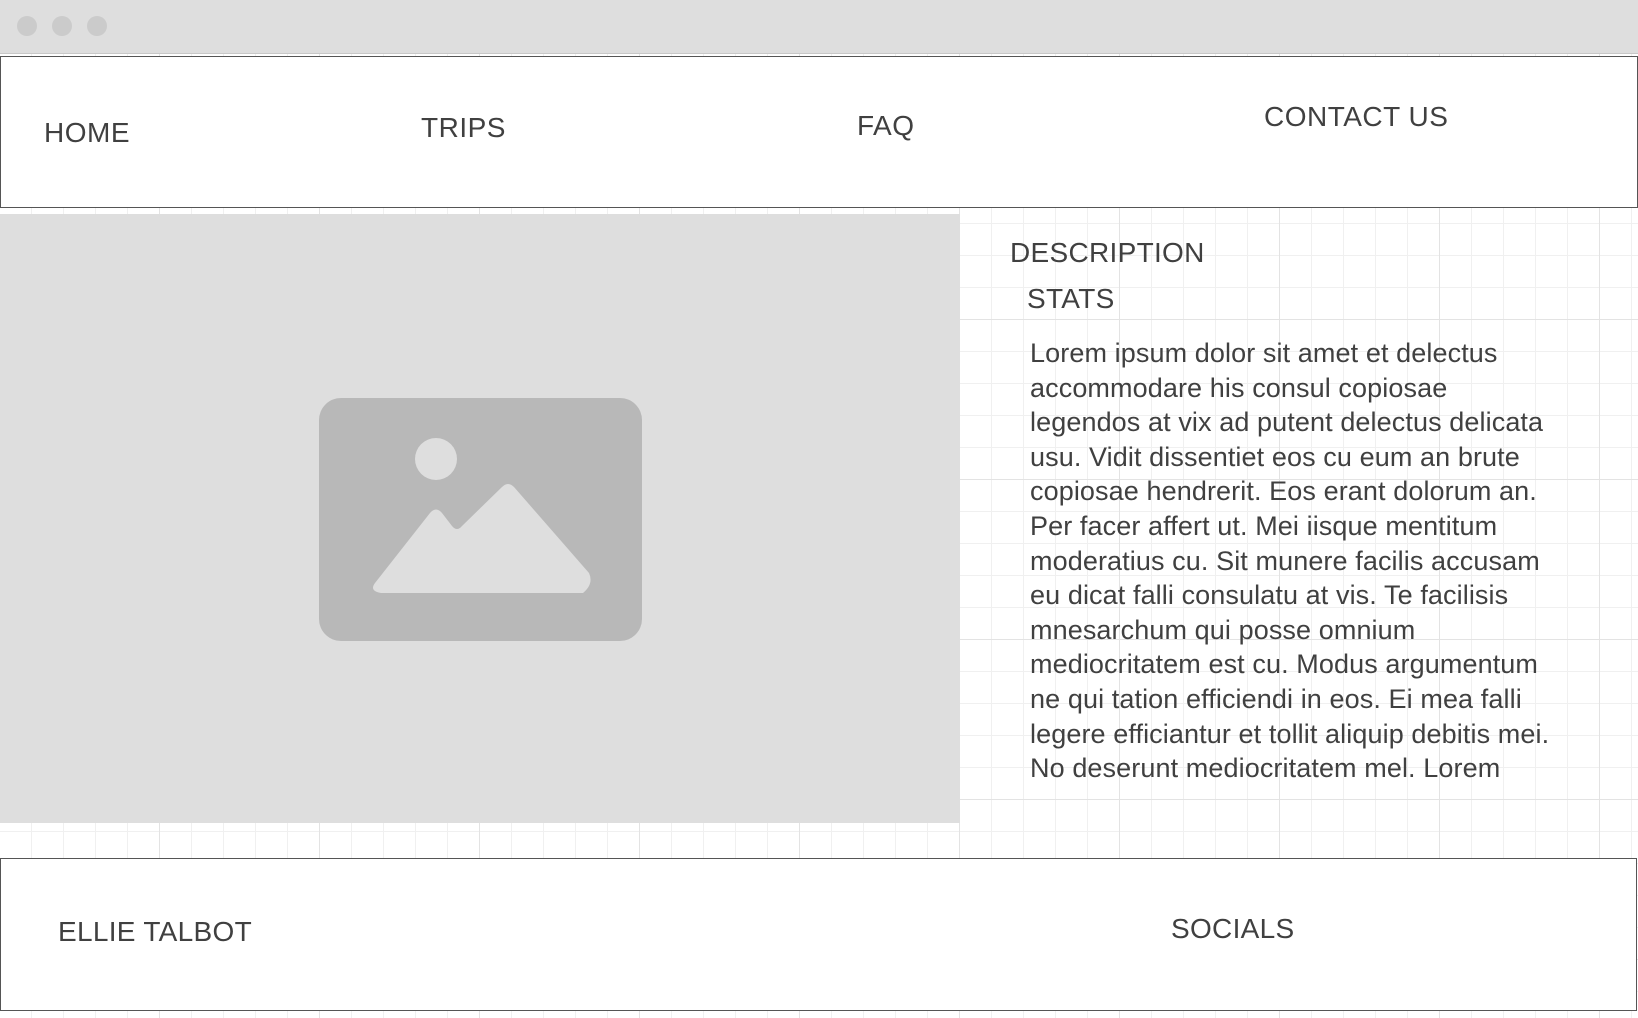  Describe the element at coordinates (1071, 298) in the screenshot. I see `stats-heading: STATS` at that location.